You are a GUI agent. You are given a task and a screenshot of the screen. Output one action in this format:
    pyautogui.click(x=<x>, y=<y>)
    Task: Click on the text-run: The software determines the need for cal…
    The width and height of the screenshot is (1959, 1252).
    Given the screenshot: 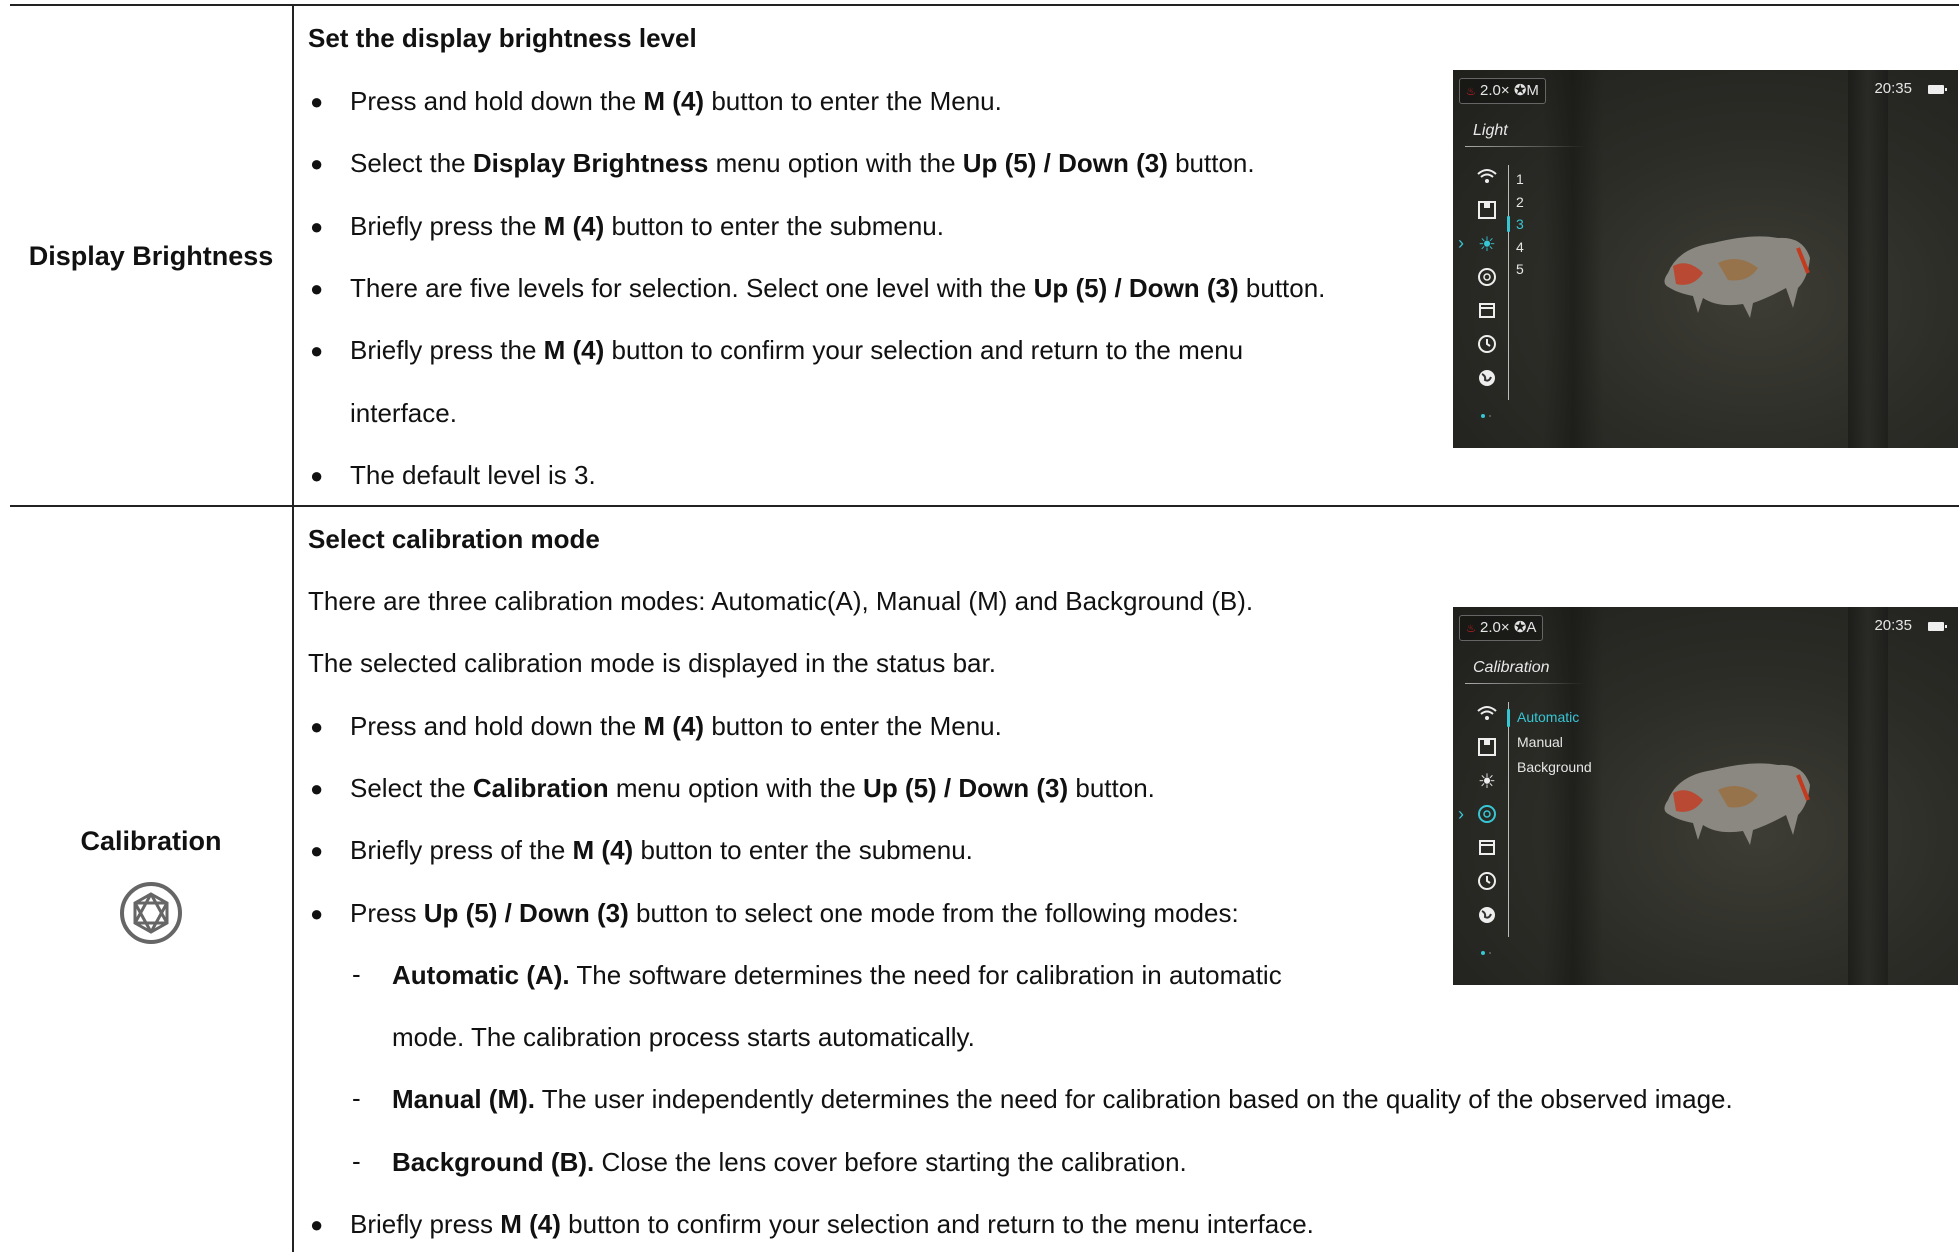 What is the action you would take?
    pyautogui.click(x=925, y=974)
    